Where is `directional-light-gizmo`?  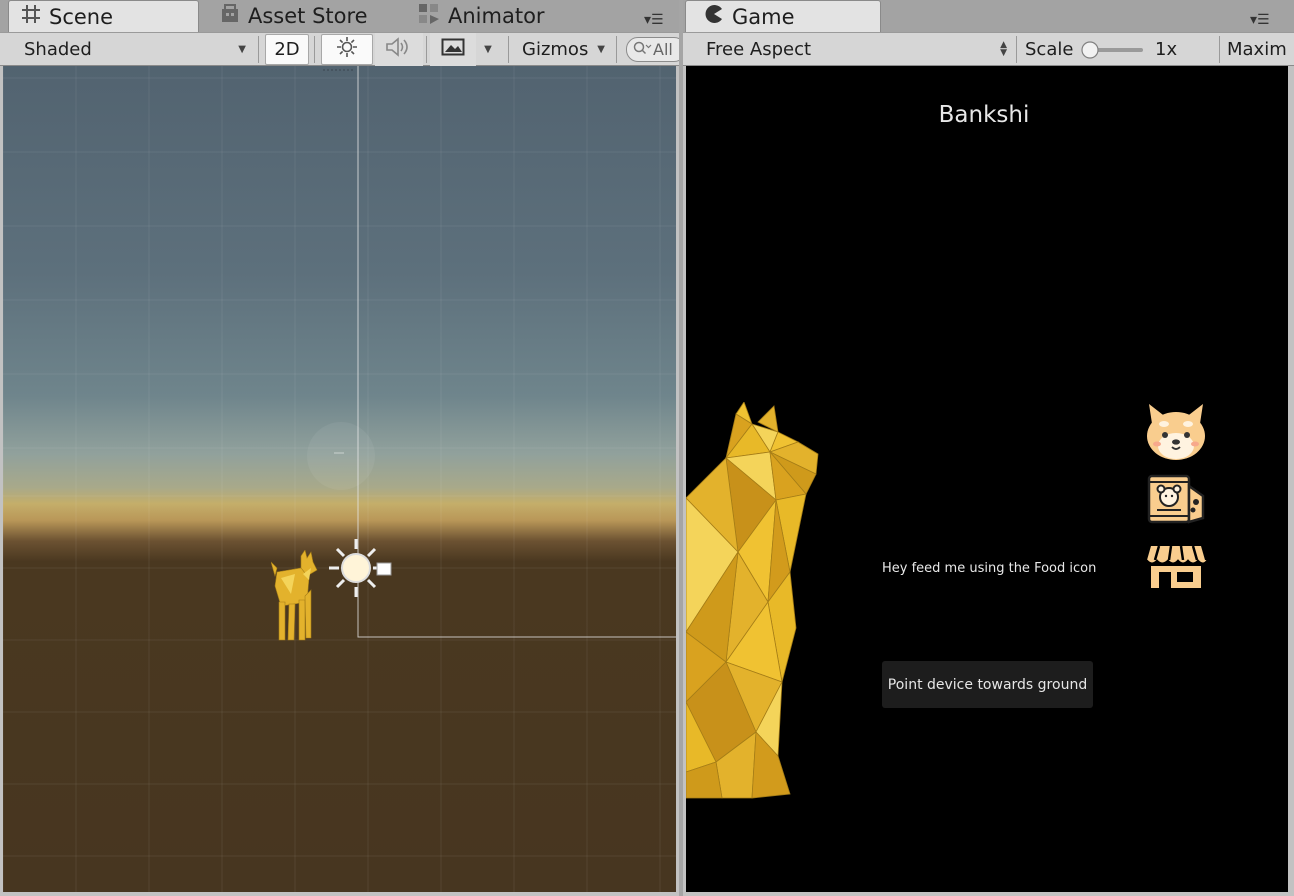
directional-light-gizmo is located at coordinates (360, 568).